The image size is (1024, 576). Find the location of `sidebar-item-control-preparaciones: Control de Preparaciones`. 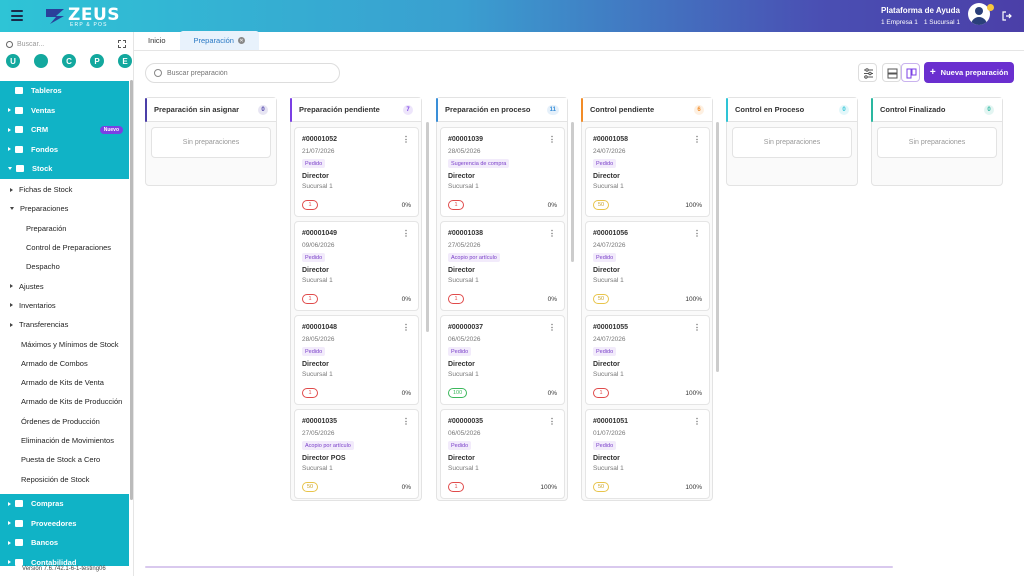

sidebar-item-control-preparaciones: Control de Preparaciones is located at coordinates (64, 247).